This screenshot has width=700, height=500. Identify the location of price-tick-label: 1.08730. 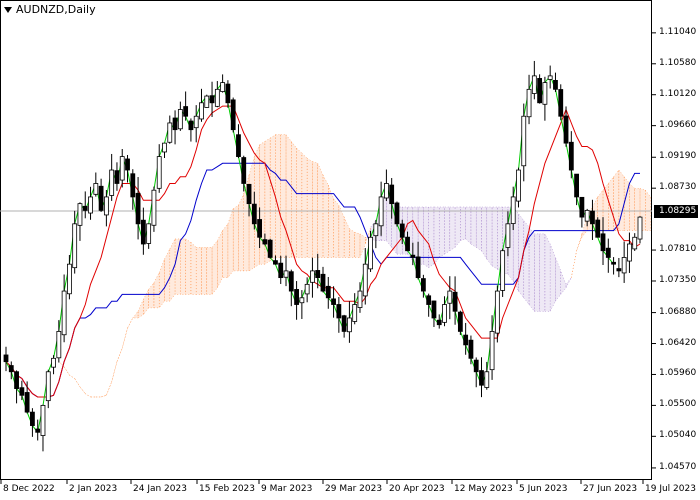
(678, 187).